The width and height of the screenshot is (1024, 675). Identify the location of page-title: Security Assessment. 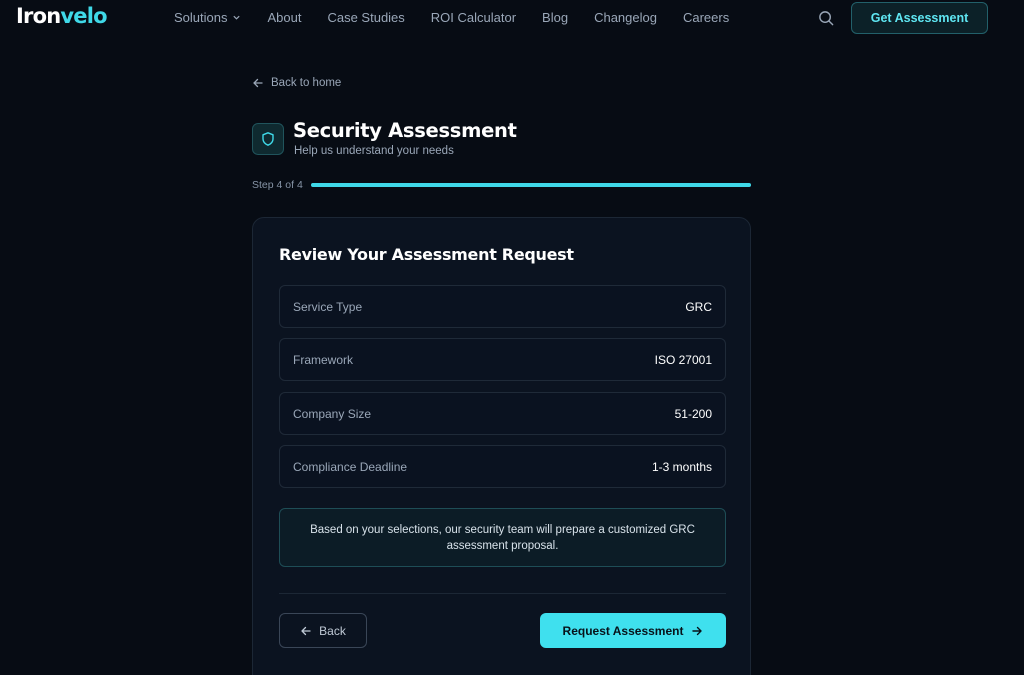
(405, 130).